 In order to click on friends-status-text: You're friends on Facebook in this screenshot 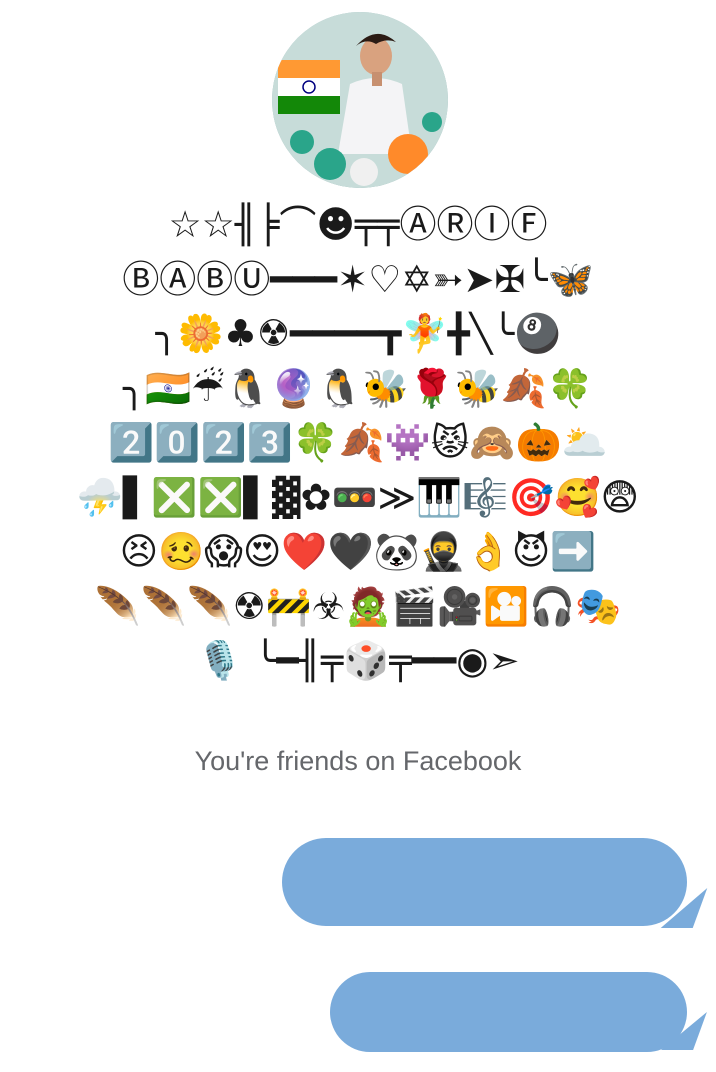, I will do `click(358, 761)`.